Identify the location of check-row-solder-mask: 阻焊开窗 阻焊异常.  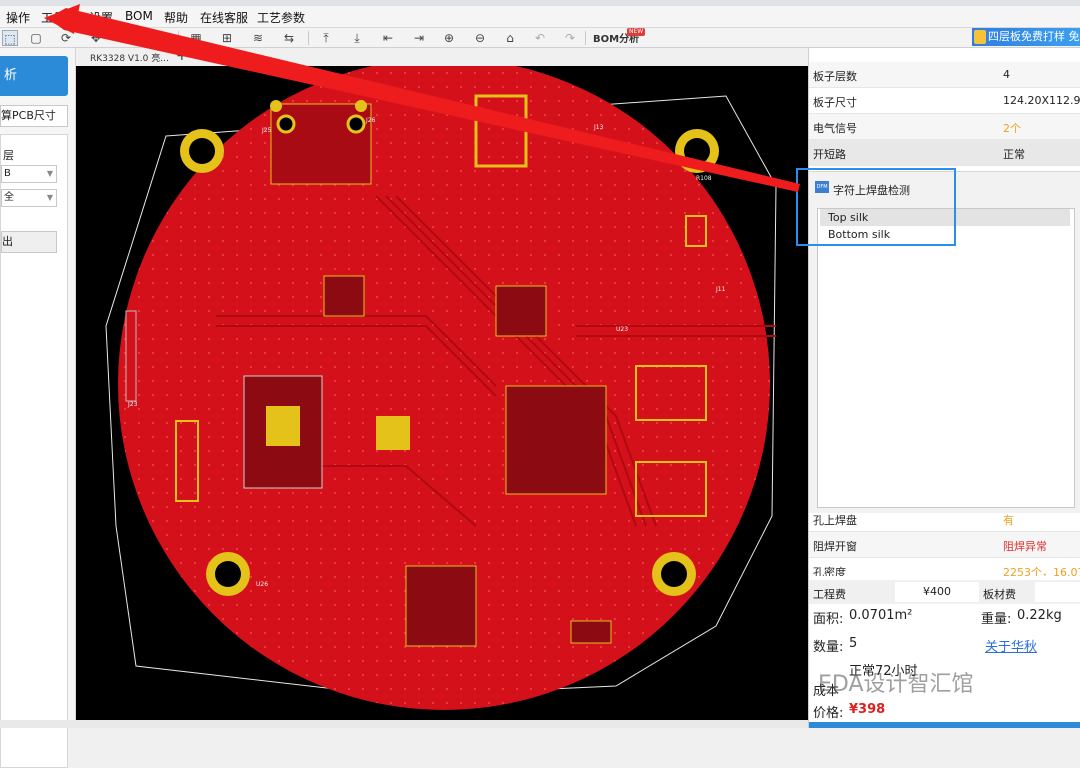
(944, 545).